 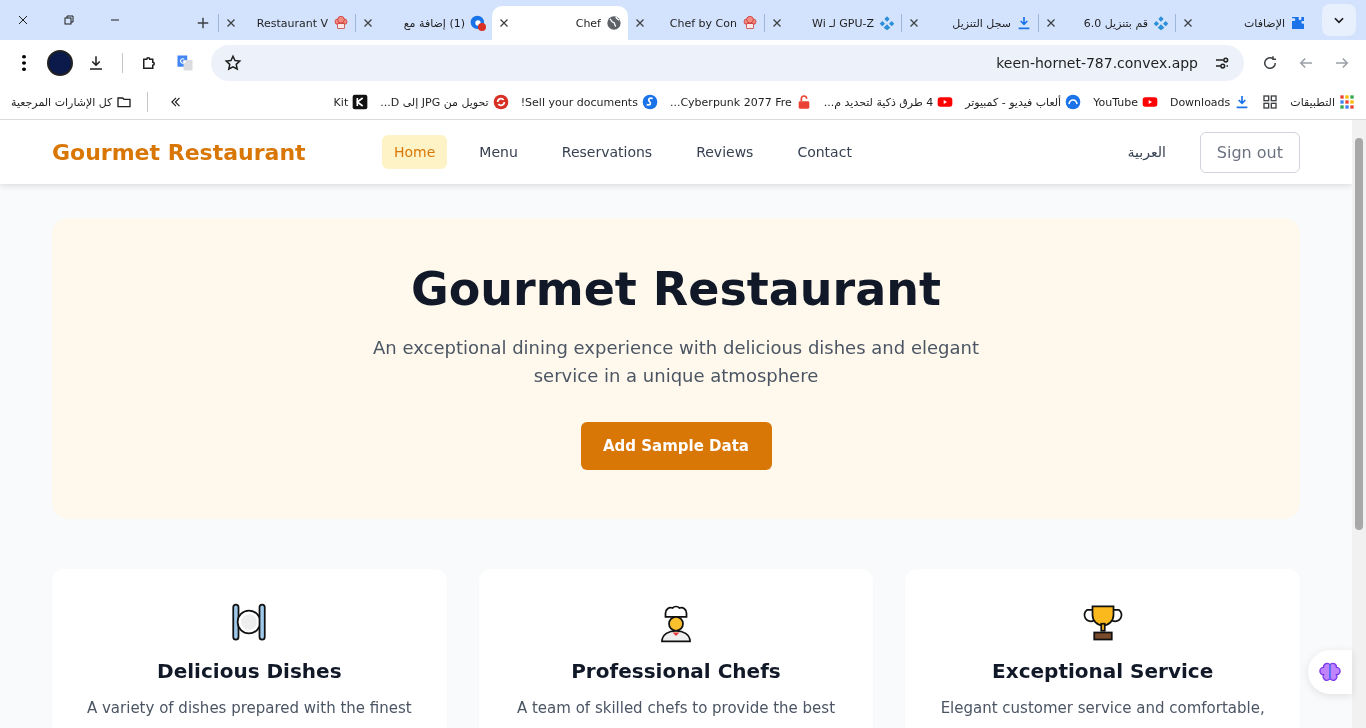 What do you see at coordinates (1103, 671) in the screenshot?
I see `feature-title: Exceptional Service` at bounding box center [1103, 671].